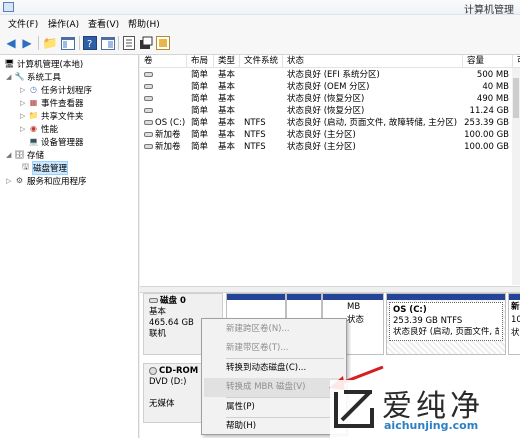 The image size is (520, 438). What do you see at coordinates (431, 425) in the screenshot?
I see `watermark-url: aichunjing.com` at bounding box center [431, 425].